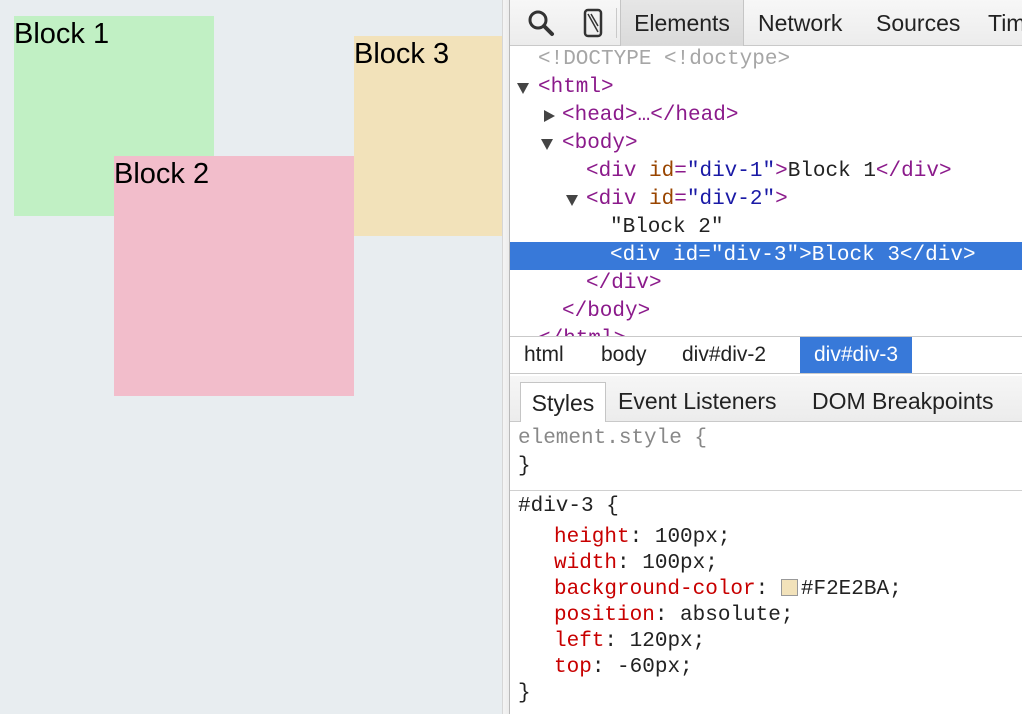  I want to click on prop-name: top, so click(573, 667).